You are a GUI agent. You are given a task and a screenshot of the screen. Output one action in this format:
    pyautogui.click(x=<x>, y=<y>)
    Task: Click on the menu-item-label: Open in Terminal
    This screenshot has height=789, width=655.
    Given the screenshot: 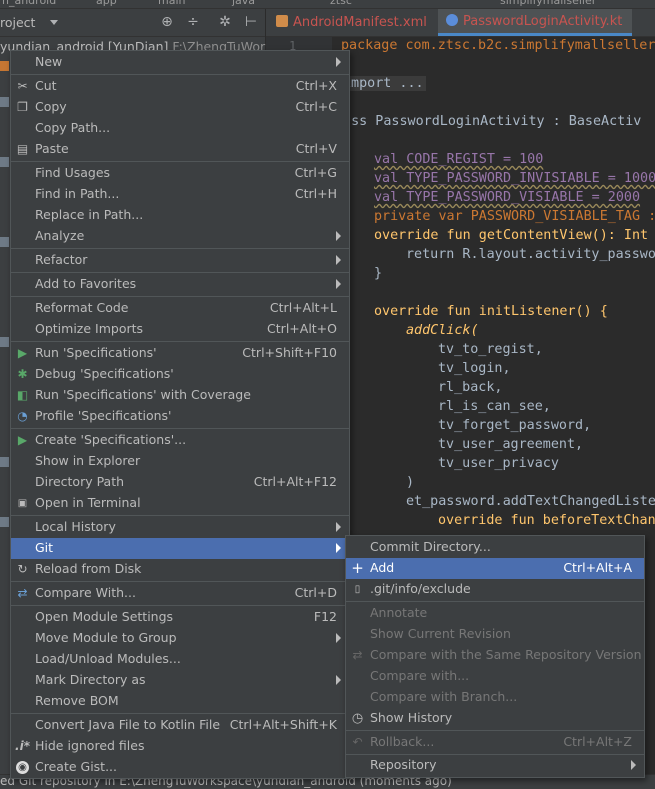 What is the action you would take?
    pyautogui.click(x=88, y=502)
    